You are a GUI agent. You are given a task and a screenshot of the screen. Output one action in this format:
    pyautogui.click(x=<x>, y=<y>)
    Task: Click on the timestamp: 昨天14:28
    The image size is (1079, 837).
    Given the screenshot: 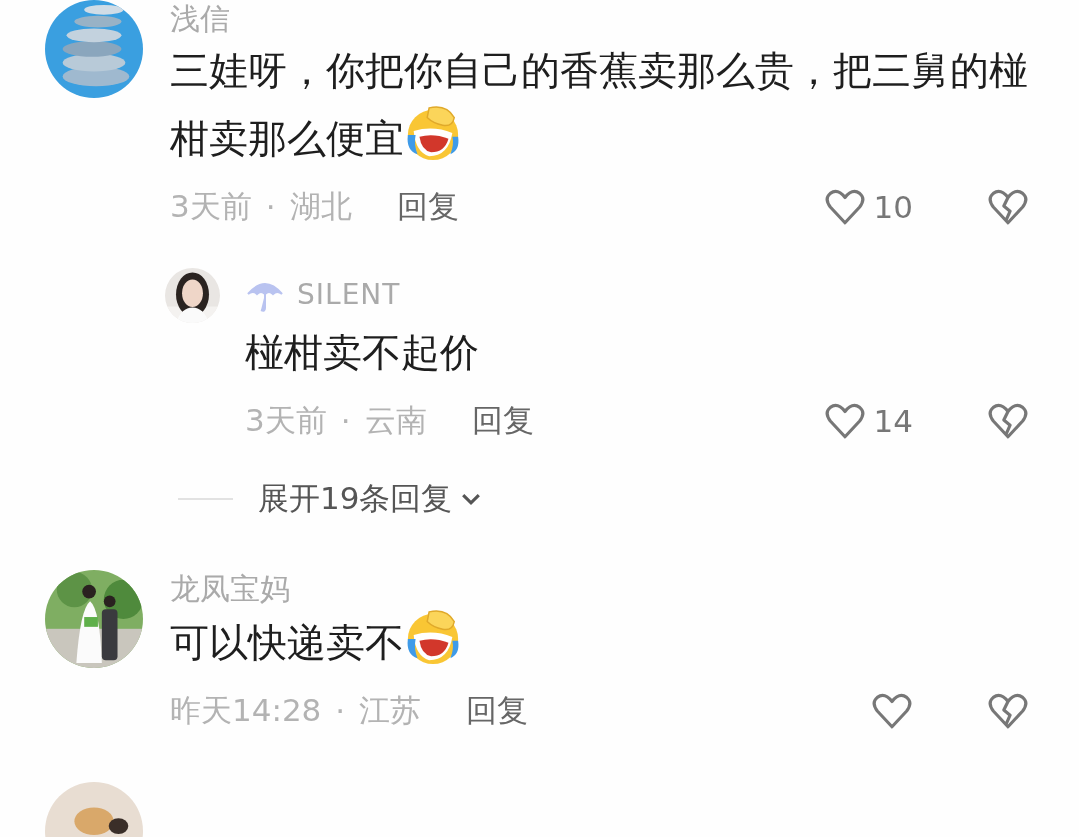 What is the action you would take?
    pyautogui.click(x=246, y=710)
    